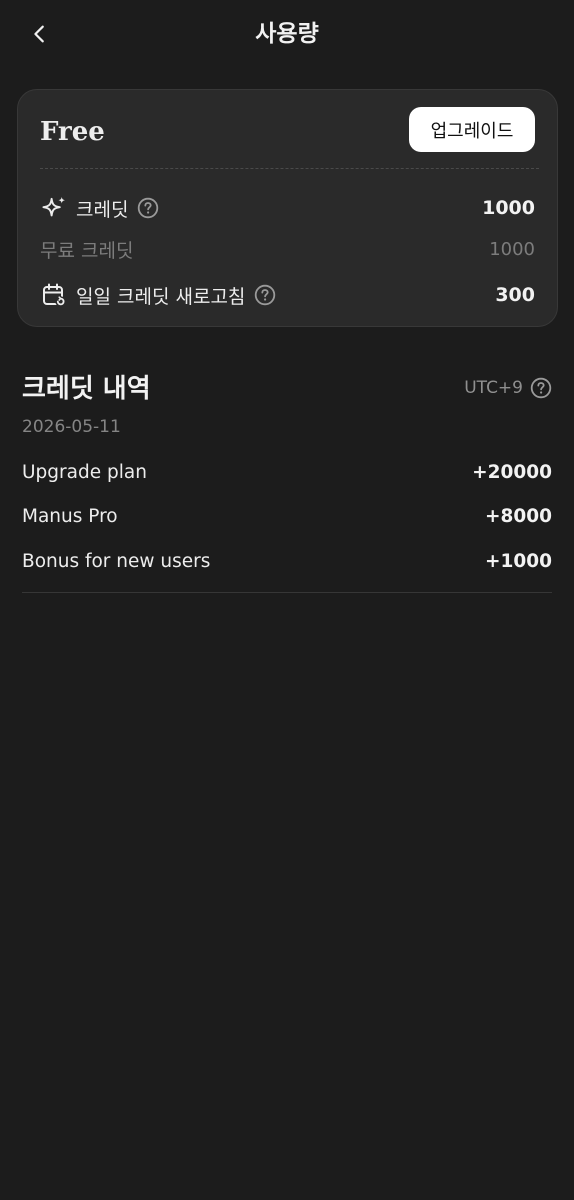 The height and width of the screenshot is (1200, 574). What do you see at coordinates (86, 389) in the screenshot?
I see `credit-history-title: 크레딧 내역` at bounding box center [86, 389].